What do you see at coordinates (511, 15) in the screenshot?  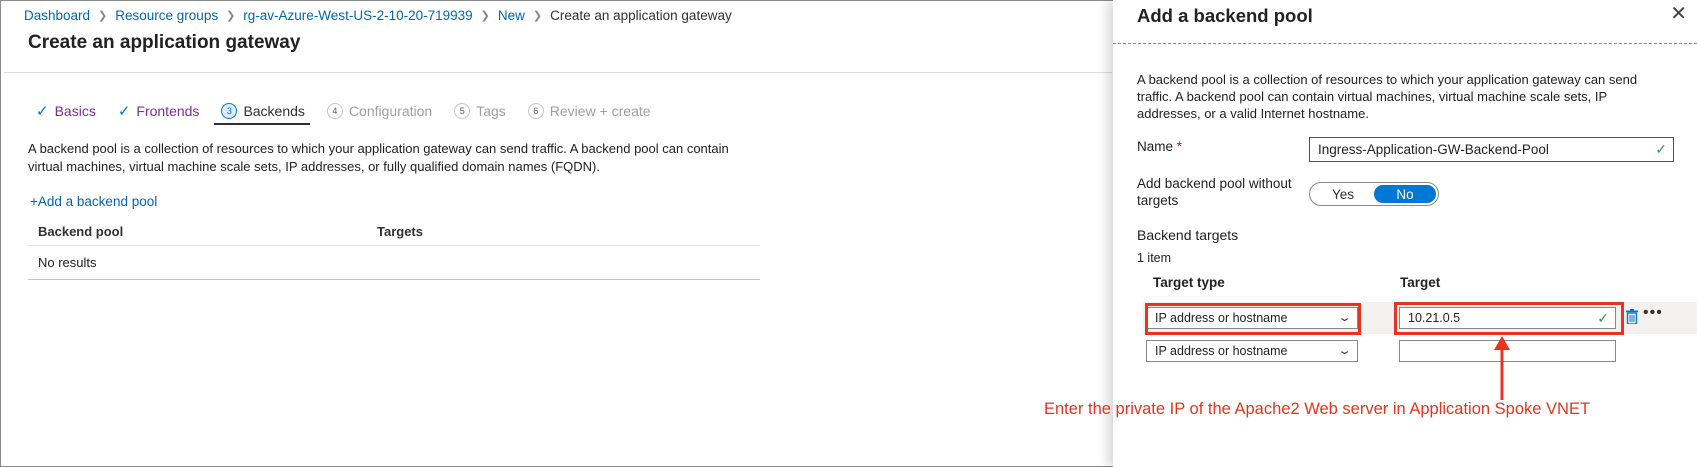 I see `breadcrumb-new: New` at bounding box center [511, 15].